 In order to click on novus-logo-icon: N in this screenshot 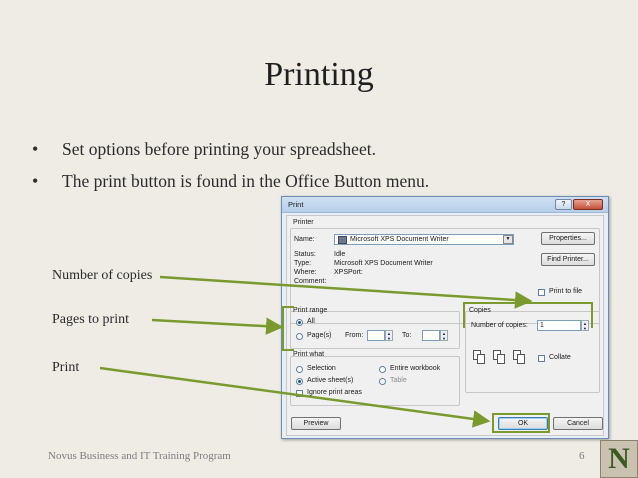, I will do `click(619, 459)`.